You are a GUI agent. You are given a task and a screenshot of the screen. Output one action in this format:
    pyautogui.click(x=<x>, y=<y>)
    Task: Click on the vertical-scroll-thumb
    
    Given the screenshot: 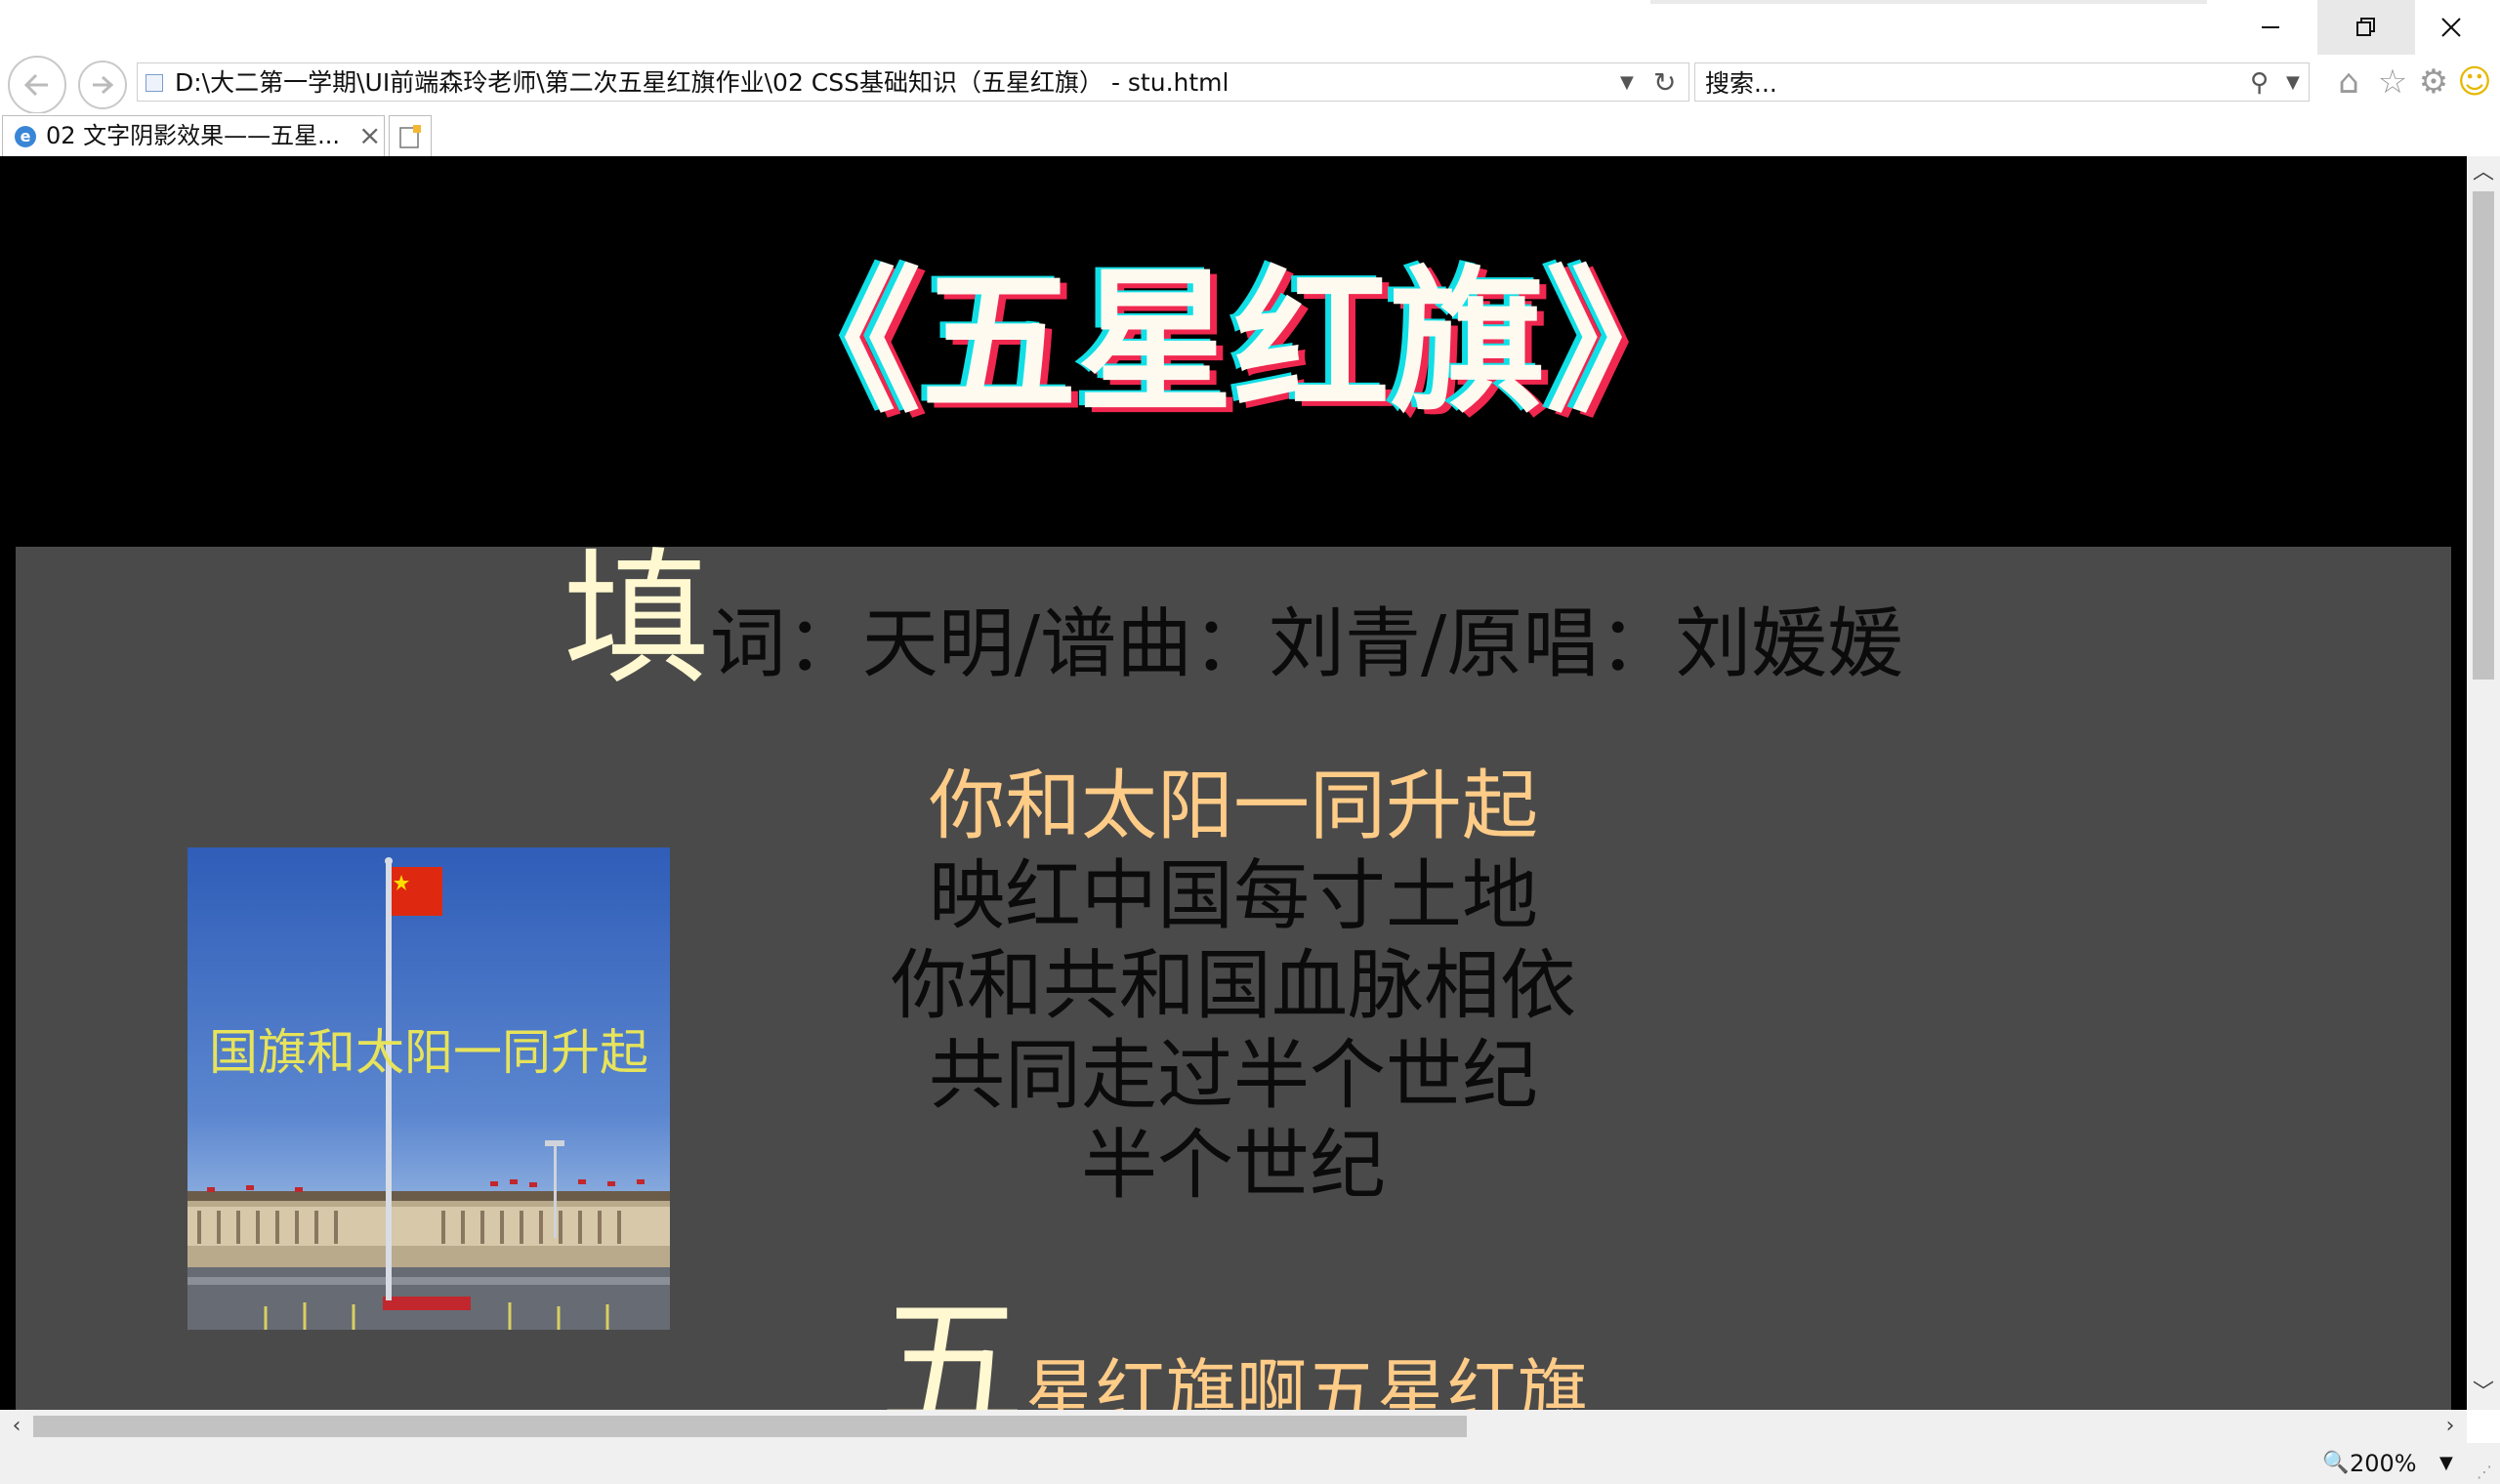 What is the action you would take?
    pyautogui.click(x=2484, y=436)
    